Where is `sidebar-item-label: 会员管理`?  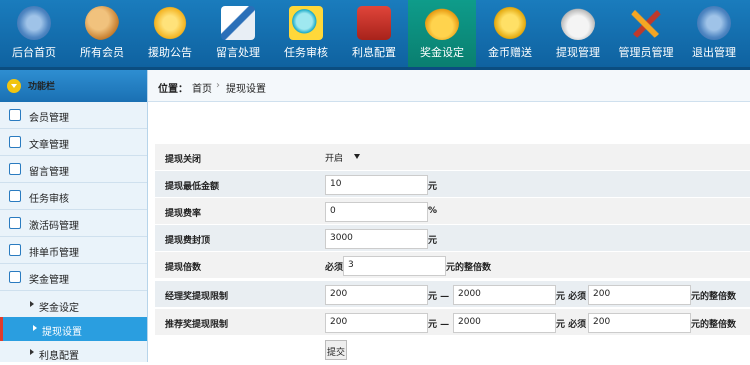 sidebar-item-label: 会员管理 is located at coordinates (49, 118).